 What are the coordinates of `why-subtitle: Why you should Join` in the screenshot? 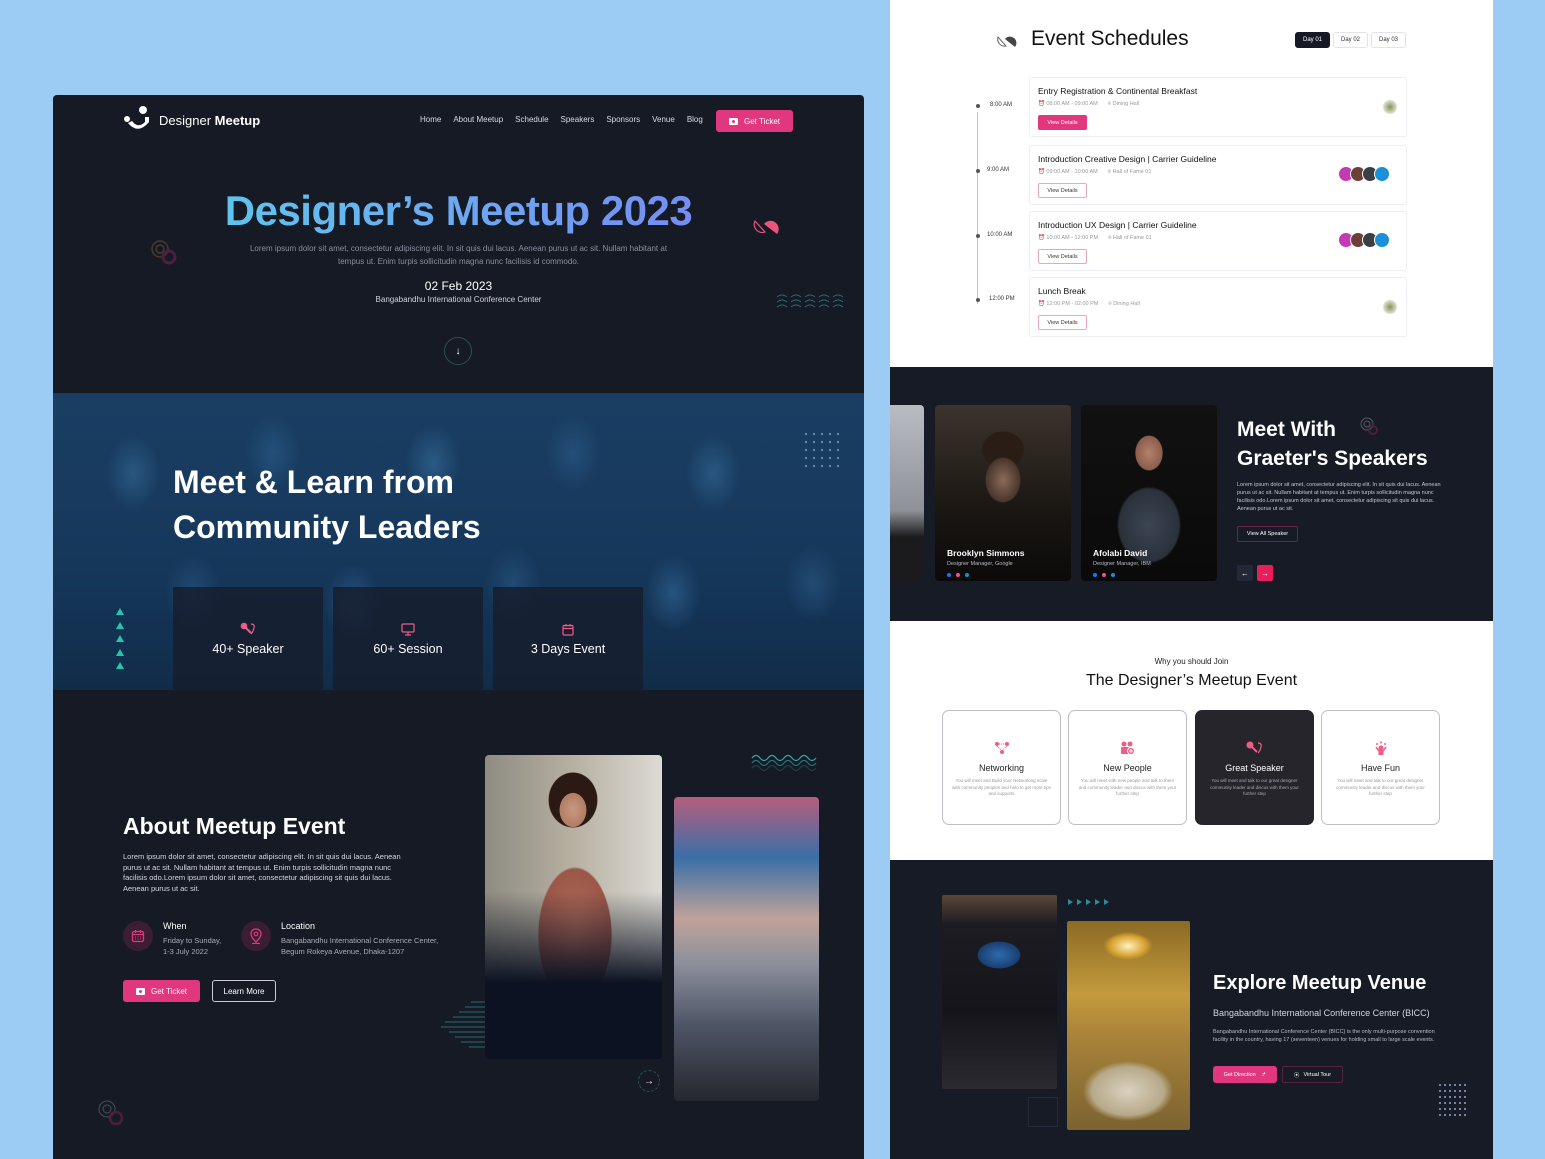 It's located at (1191, 661).